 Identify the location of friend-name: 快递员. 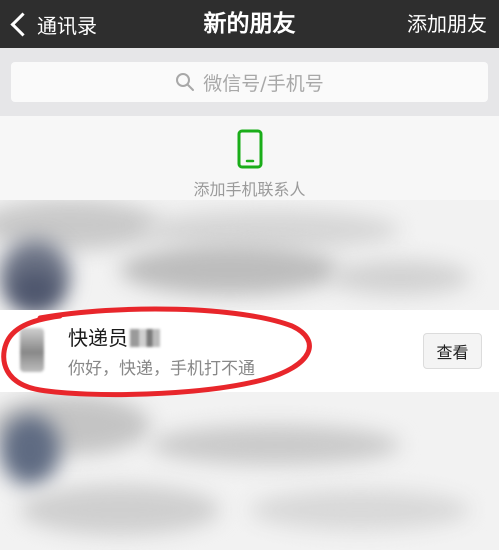
(114, 336).